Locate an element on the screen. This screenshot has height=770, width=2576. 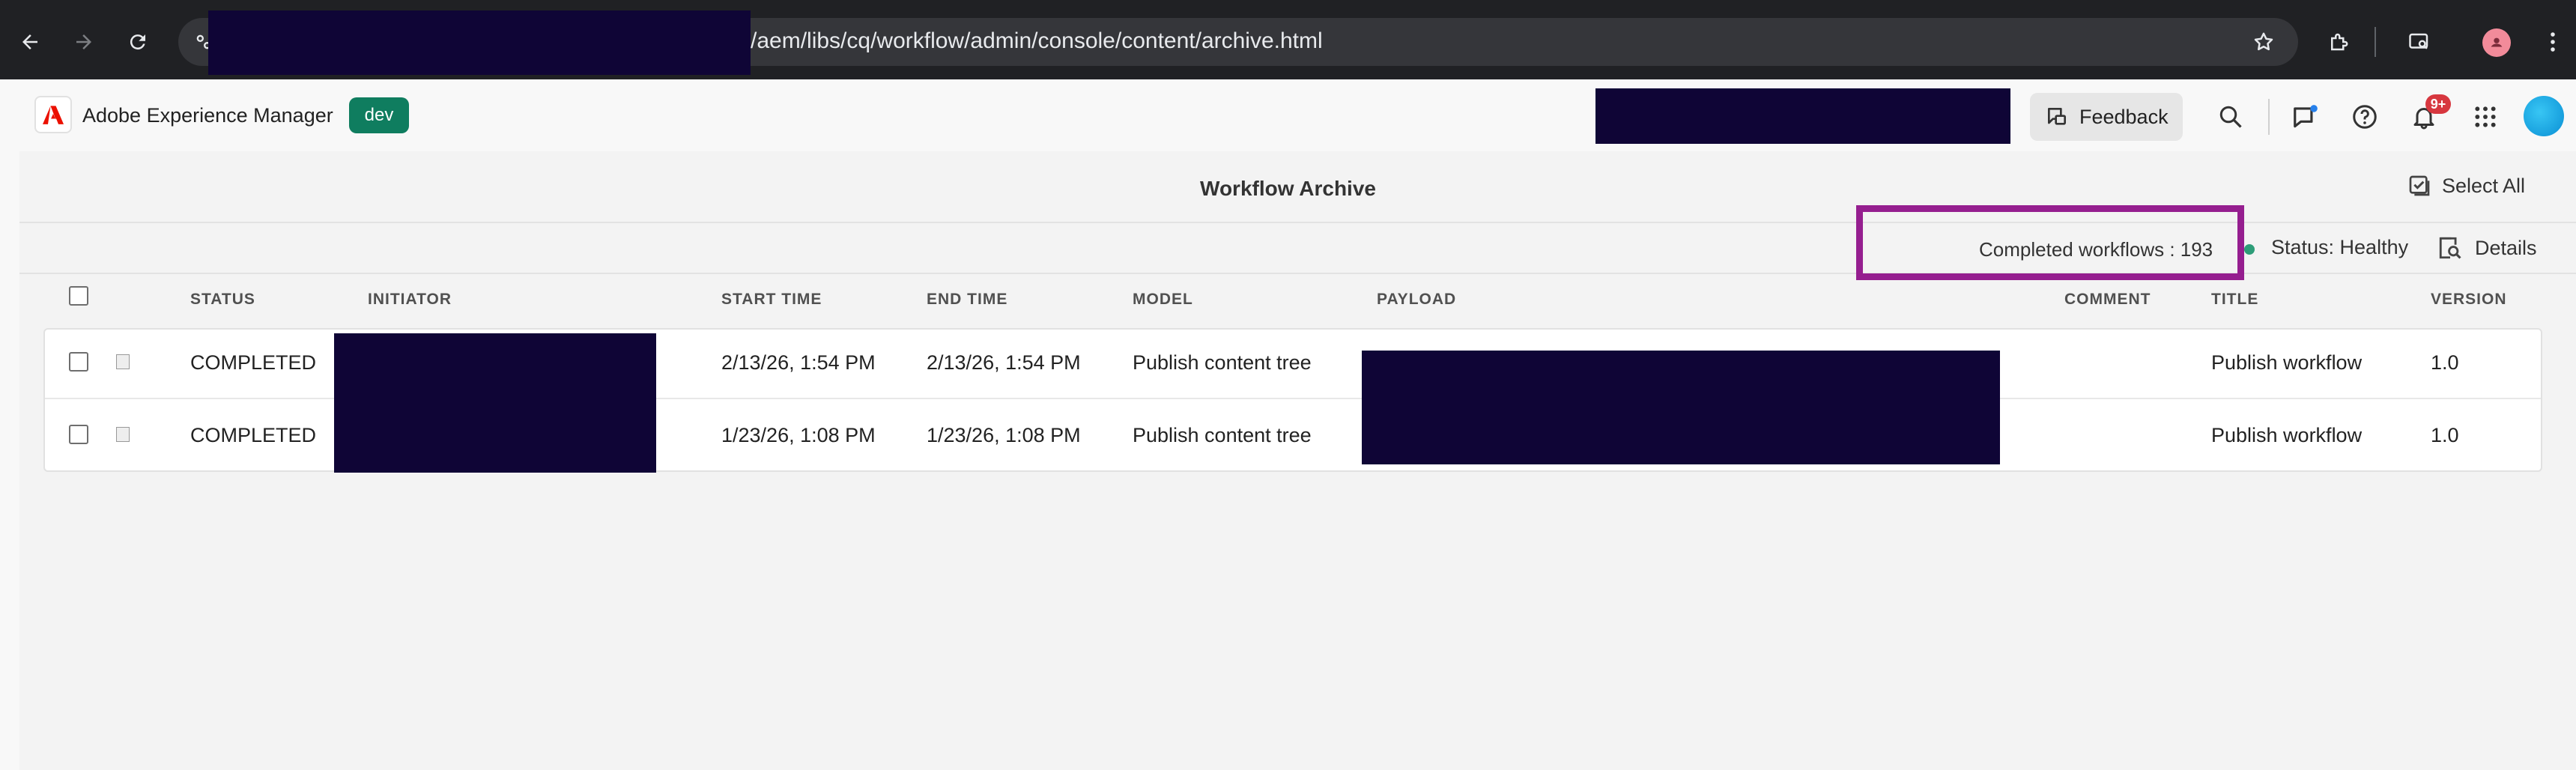
column-header-initiator: INITIATOR is located at coordinates (410, 300).